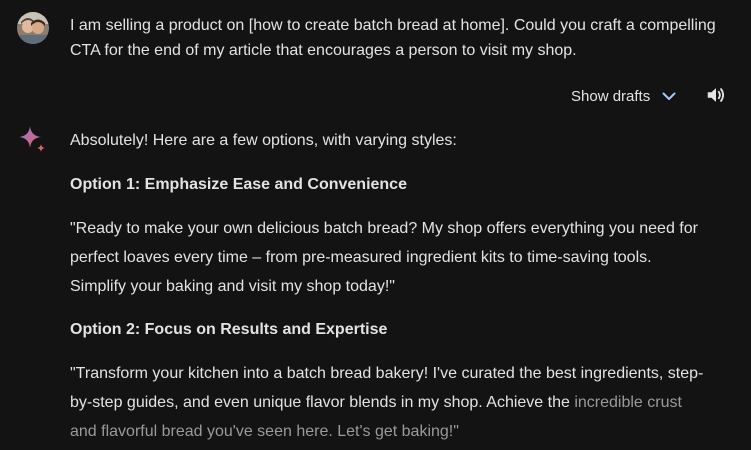 The width and height of the screenshot is (751, 450). What do you see at coordinates (32, 139) in the screenshot?
I see `gemini-spark-icon` at bounding box center [32, 139].